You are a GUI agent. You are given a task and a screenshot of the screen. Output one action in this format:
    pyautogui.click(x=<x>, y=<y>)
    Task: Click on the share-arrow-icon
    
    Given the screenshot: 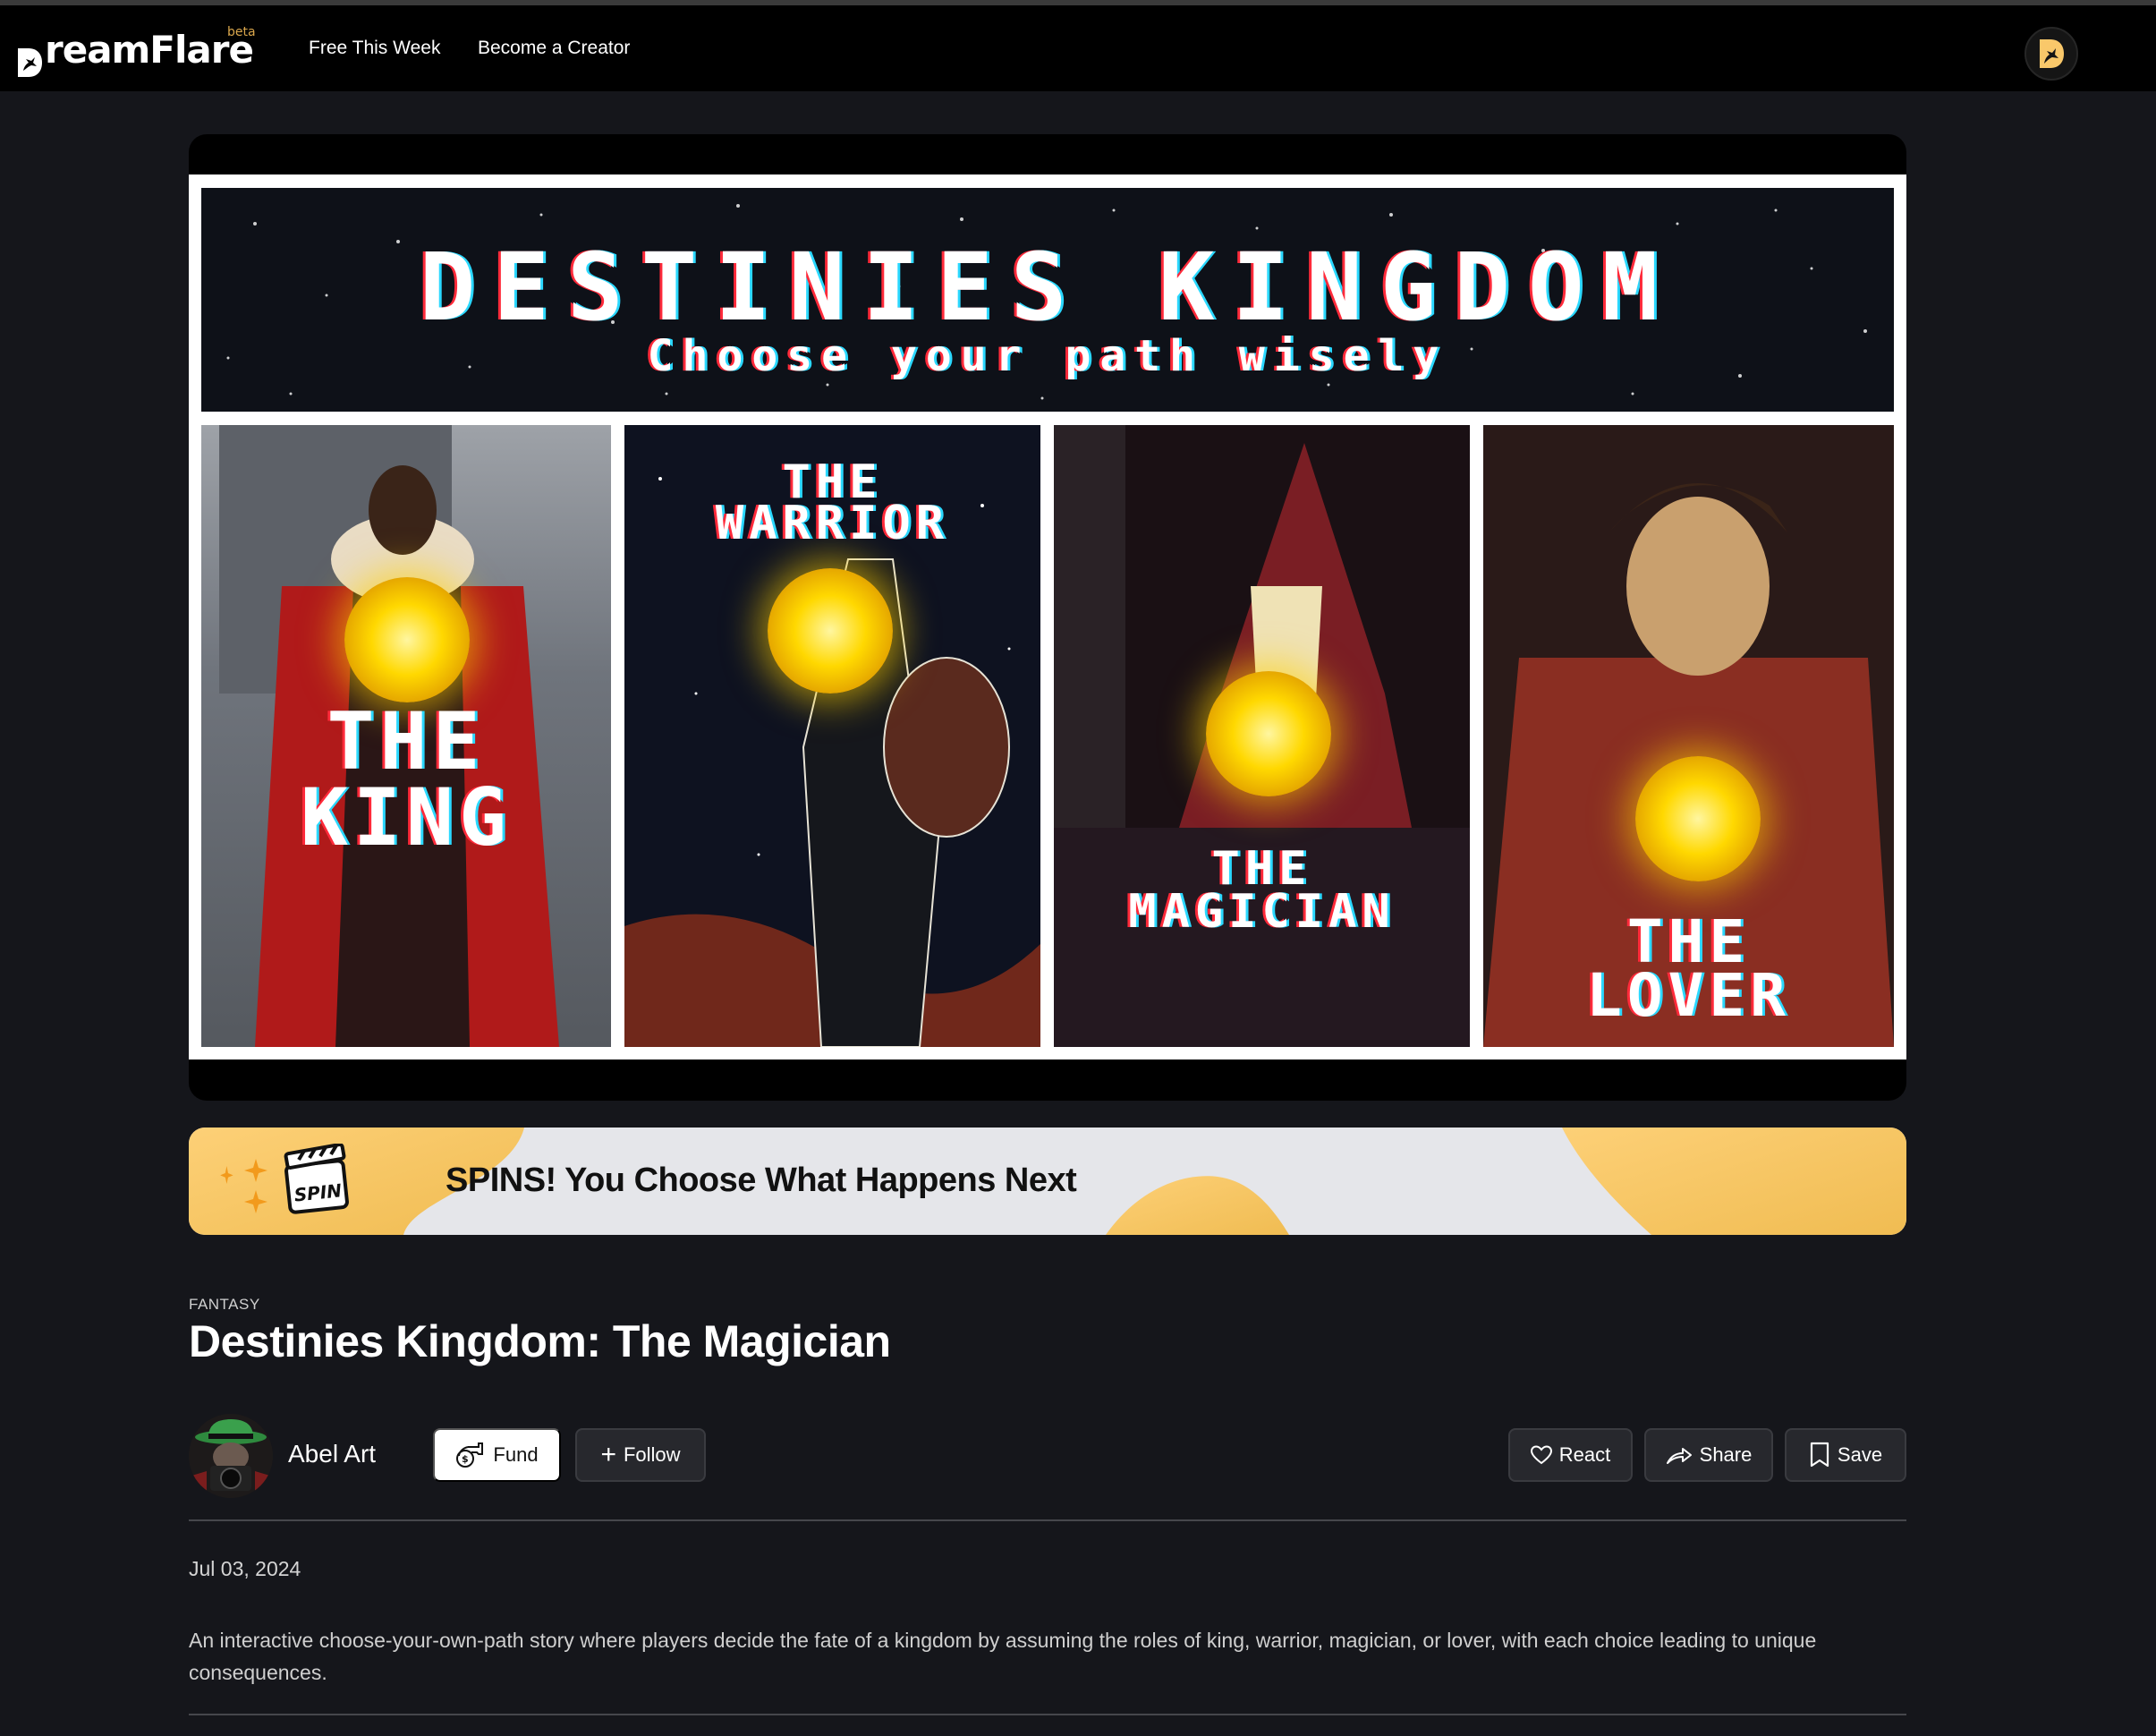 What is the action you would take?
    pyautogui.click(x=1679, y=1456)
    